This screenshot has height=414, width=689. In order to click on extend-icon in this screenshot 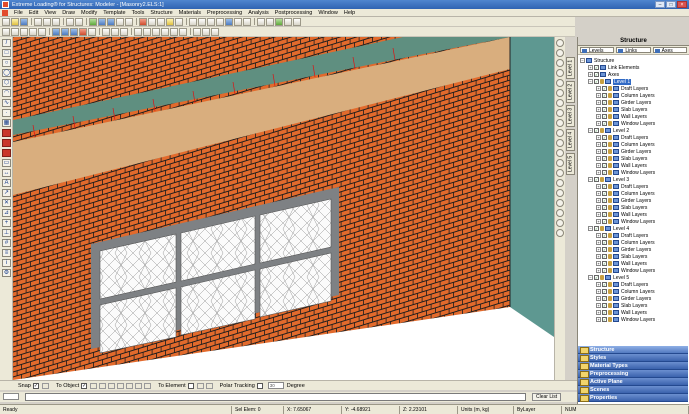, I will do `click(165, 31)`.